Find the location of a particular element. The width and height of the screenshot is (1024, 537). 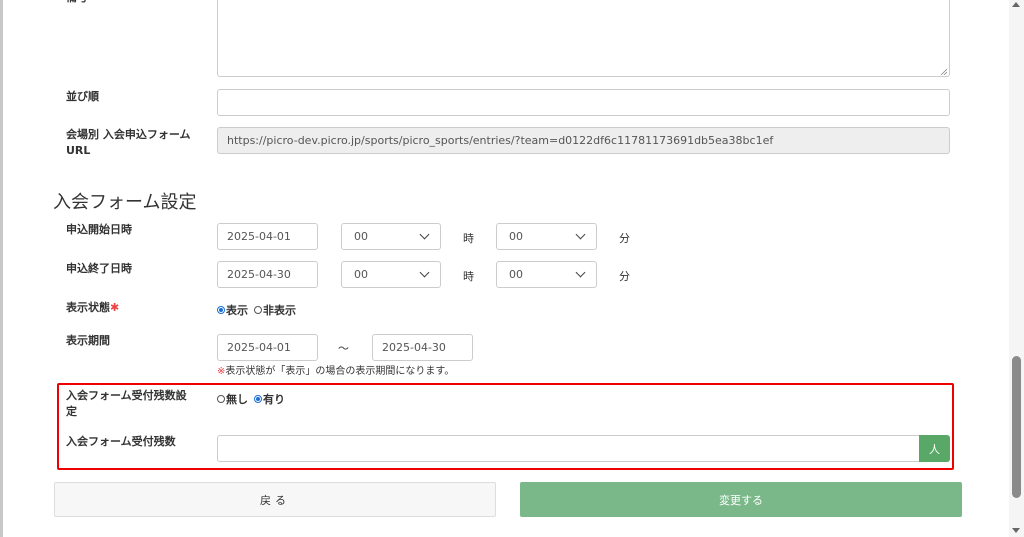

remaining-setting-radio-group: 無し 有り is located at coordinates (254, 399).